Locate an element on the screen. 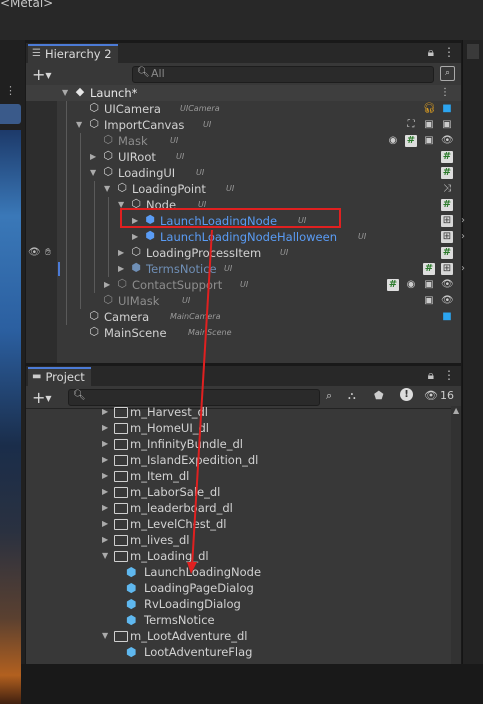 The height and width of the screenshot is (704, 483). annotation-arrow-line is located at coordinates (202, 398).